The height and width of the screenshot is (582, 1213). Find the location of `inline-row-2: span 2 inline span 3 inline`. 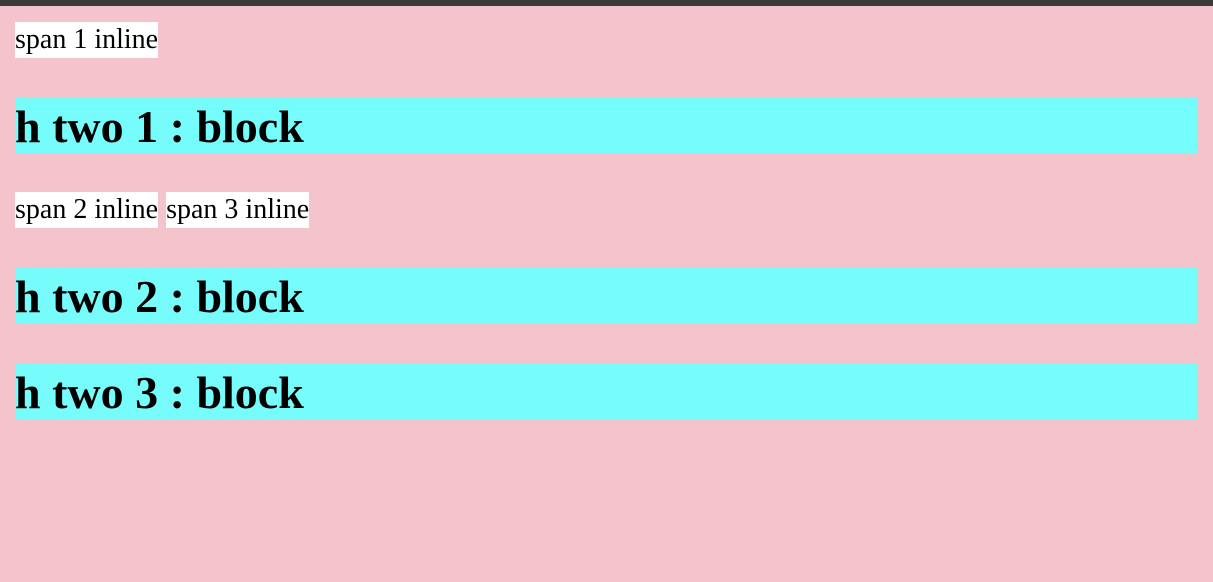

inline-row-2: span 2 inline span 3 inline is located at coordinates (606, 210).